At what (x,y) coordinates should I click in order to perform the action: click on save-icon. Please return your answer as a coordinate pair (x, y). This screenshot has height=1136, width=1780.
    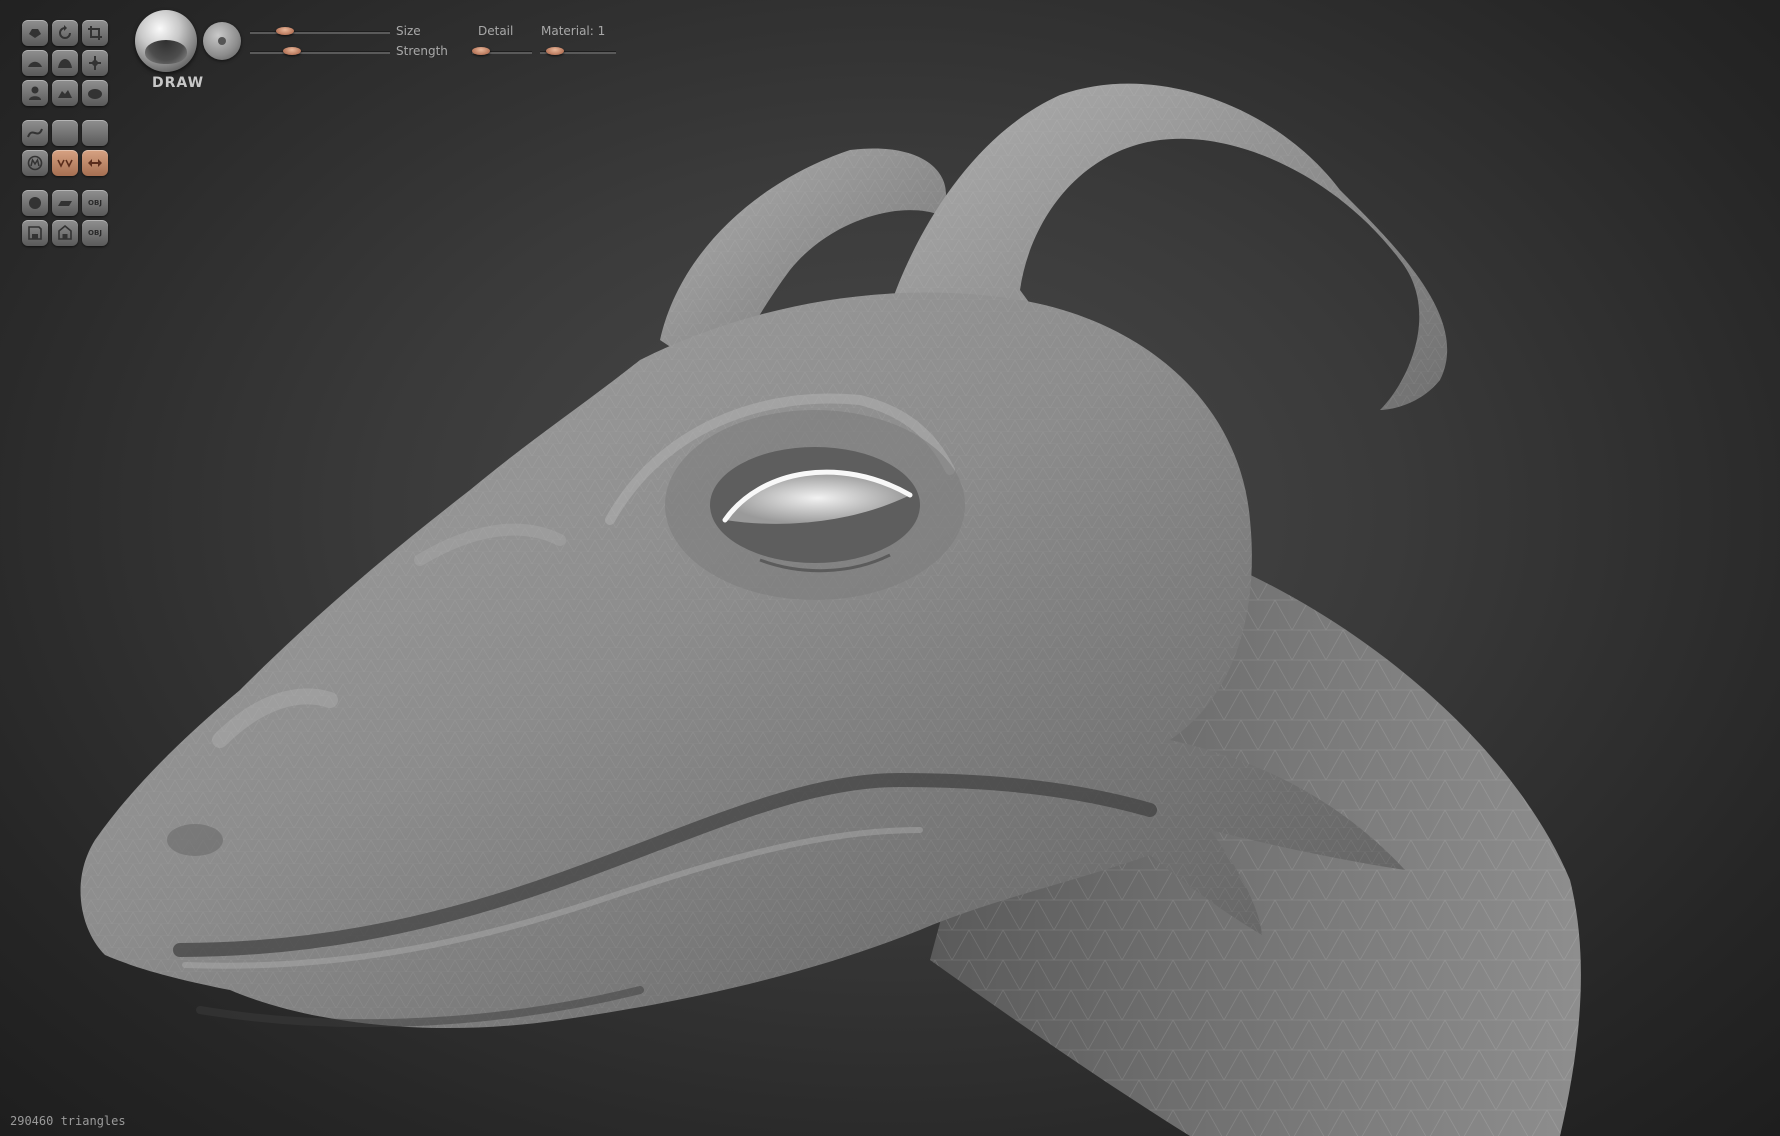
    Looking at the image, I should click on (35, 233).